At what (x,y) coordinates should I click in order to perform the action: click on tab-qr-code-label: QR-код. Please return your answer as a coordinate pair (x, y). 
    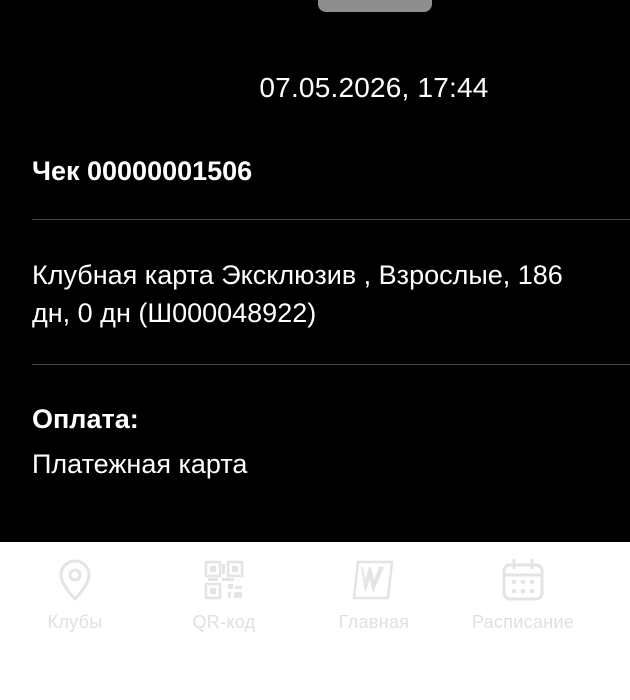
    Looking at the image, I should click on (224, 622).